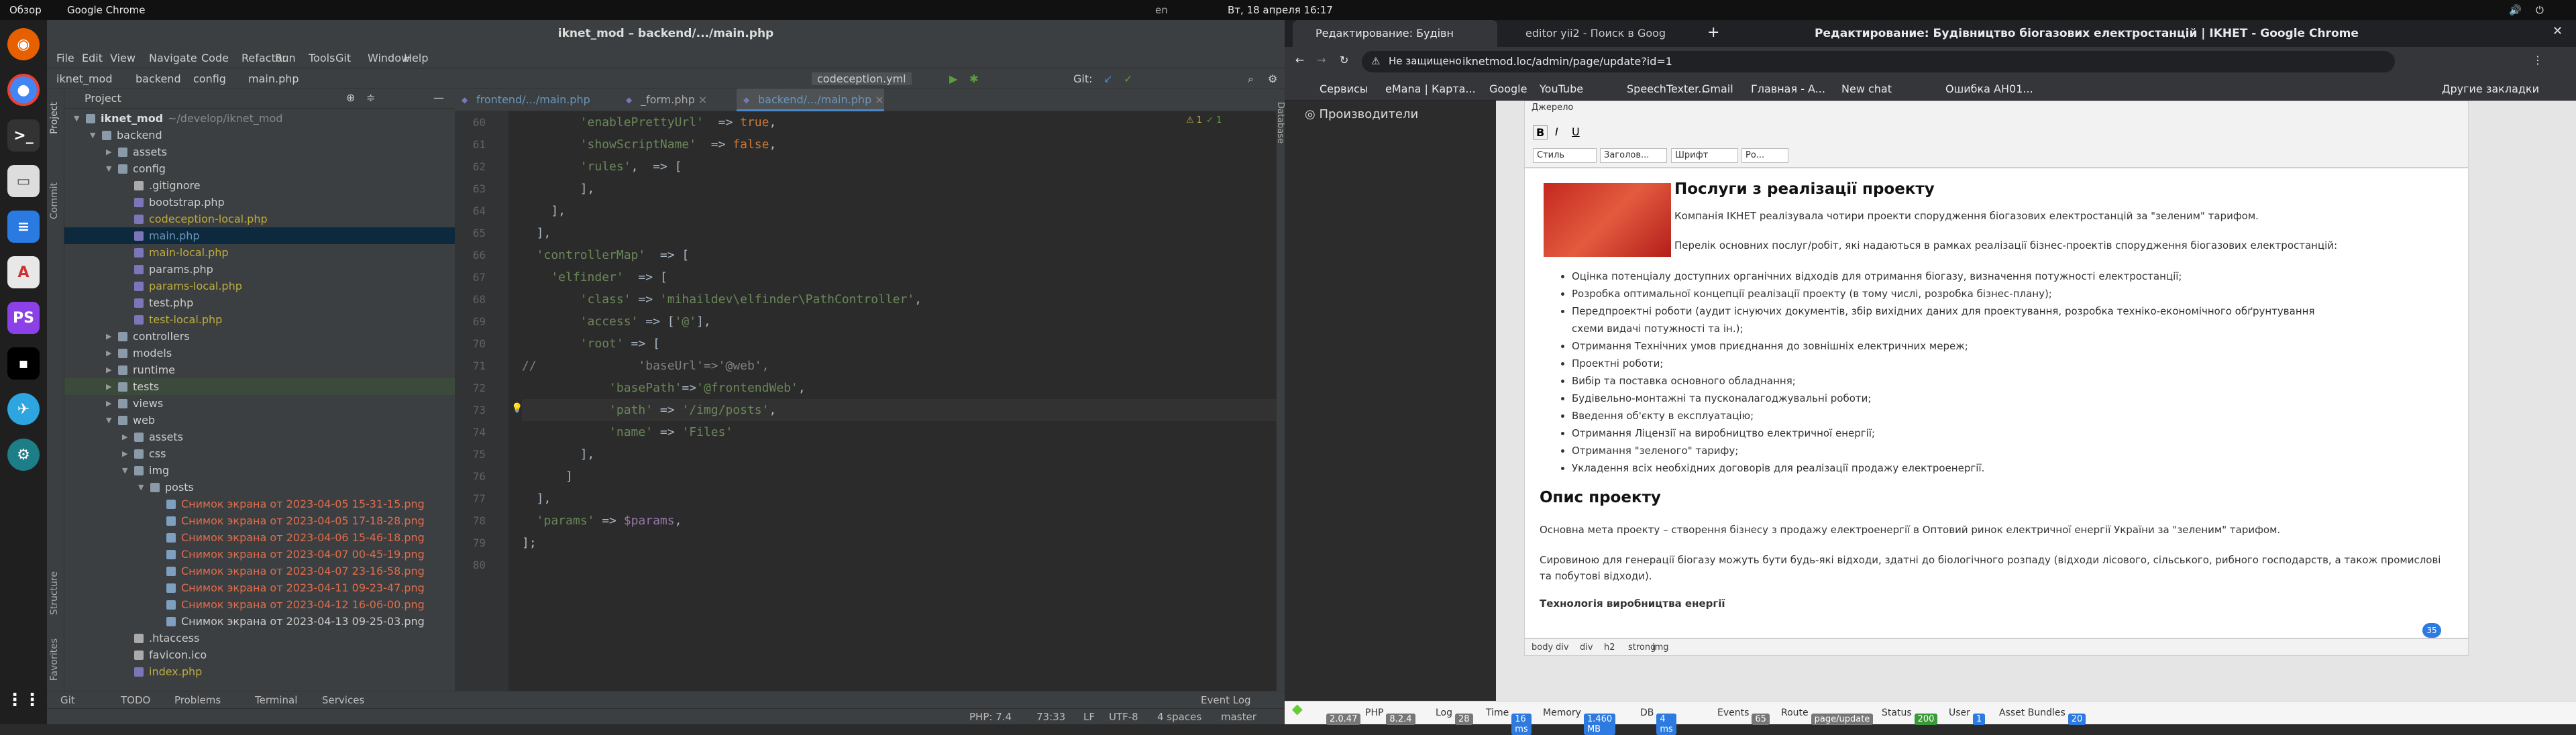 This screenshot has width=2576, height=735. What do you see at coordinates (259, 185) in the screenshot?
I see `tree-file: .gitignore` at bounding box center [259, 185].